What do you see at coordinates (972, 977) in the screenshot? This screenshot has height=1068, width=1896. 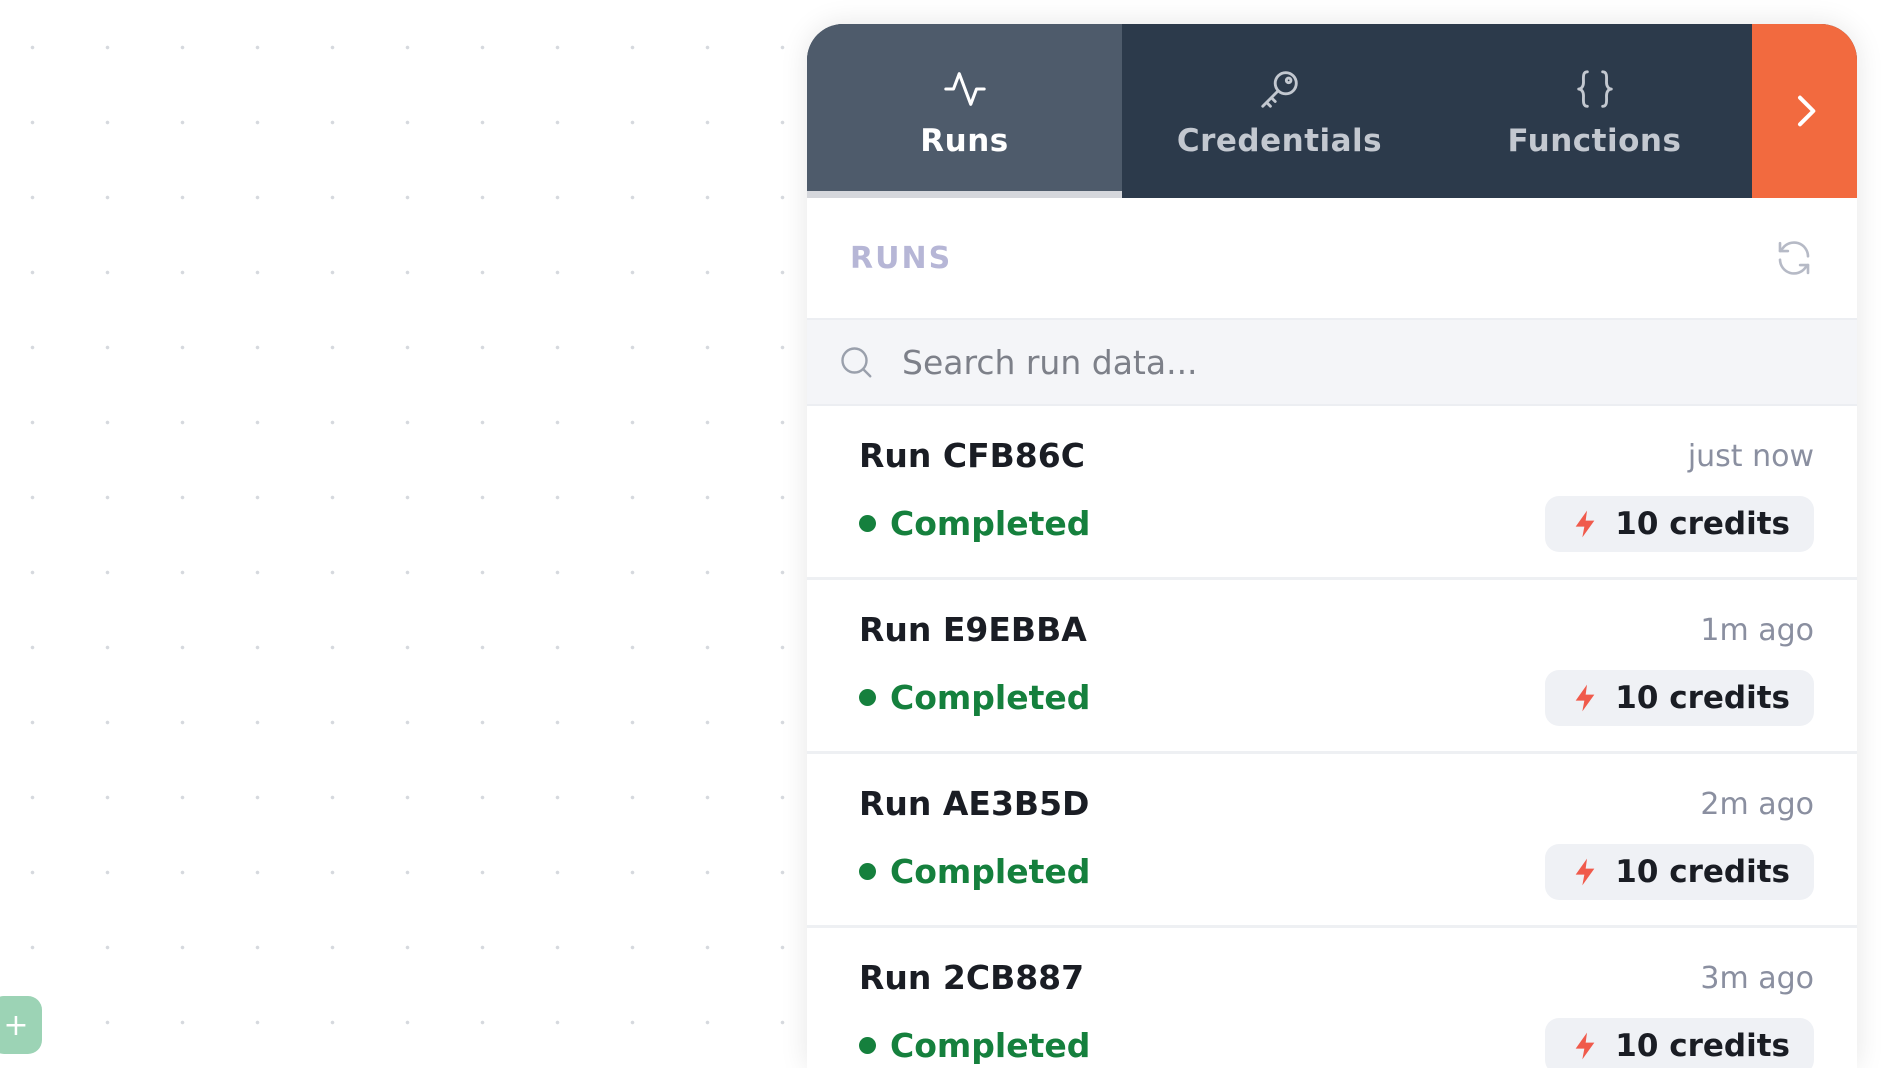 I see `run-name: Run 2CB887` at bounding box center [972, 977].